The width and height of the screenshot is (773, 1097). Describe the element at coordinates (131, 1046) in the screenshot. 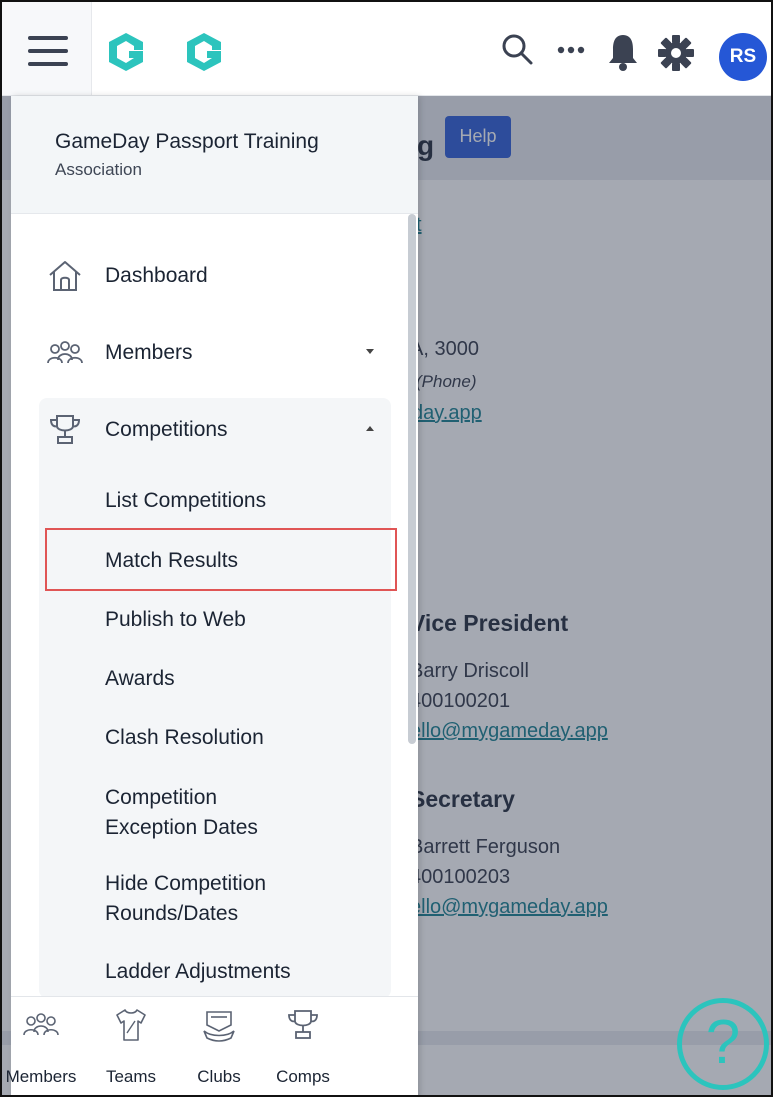

I see `tab-teams: Teams` at that location.